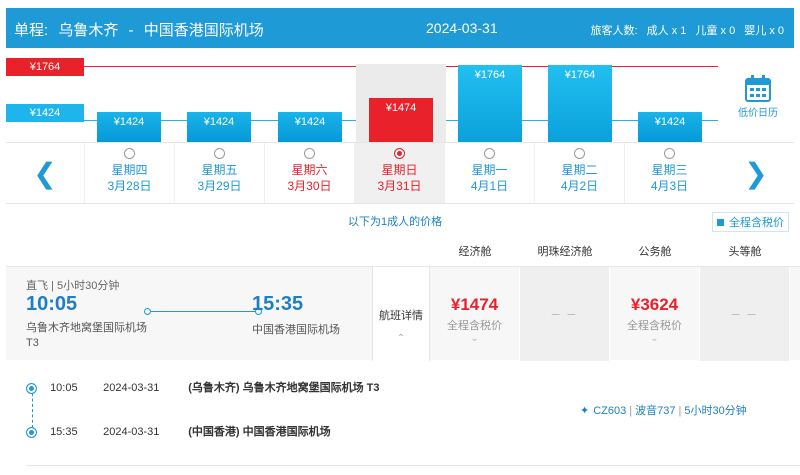 The image size is (800, 475). Describe the element at coordinates (489, 170) in the screenshot. I see `weekday-label: 星期一` at that location.